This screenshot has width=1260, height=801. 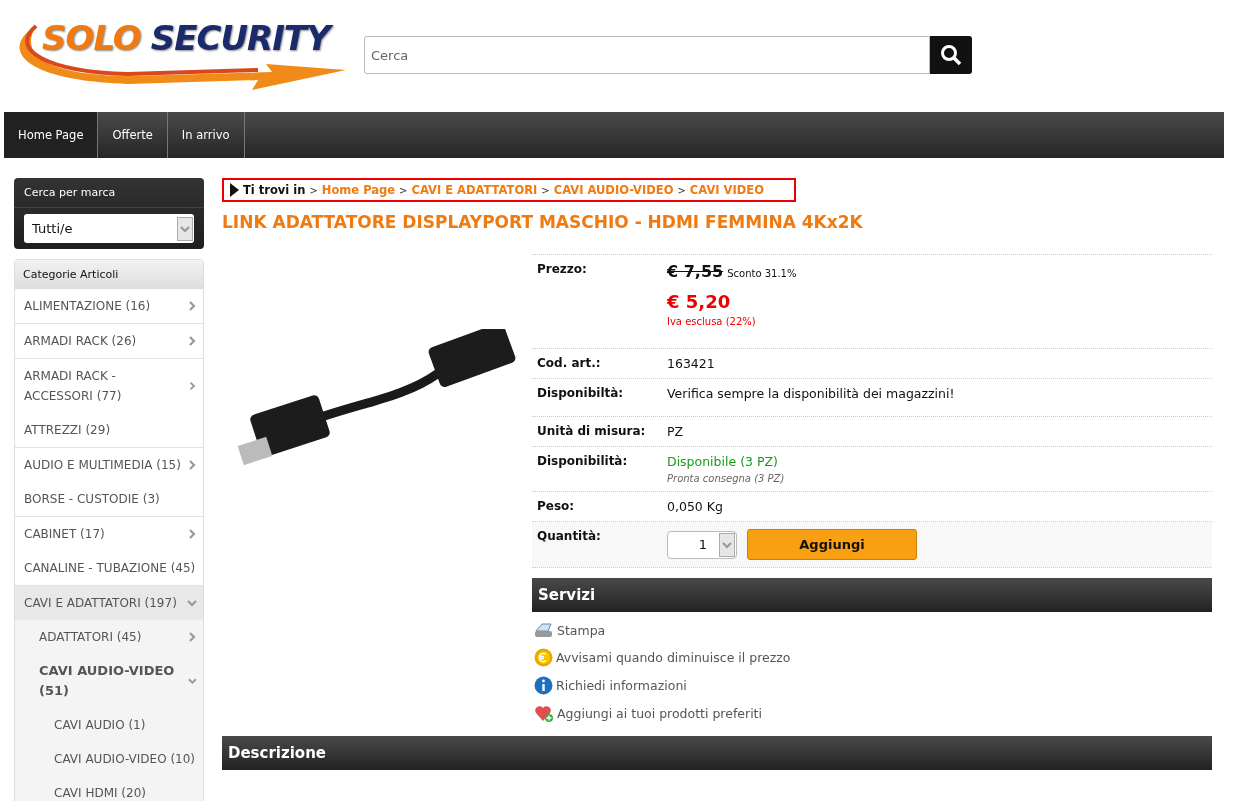 What do you see at coordinates (872, 595) in the screenshot?
I see `section-header: Servizi` at bounding box center [872, 595].